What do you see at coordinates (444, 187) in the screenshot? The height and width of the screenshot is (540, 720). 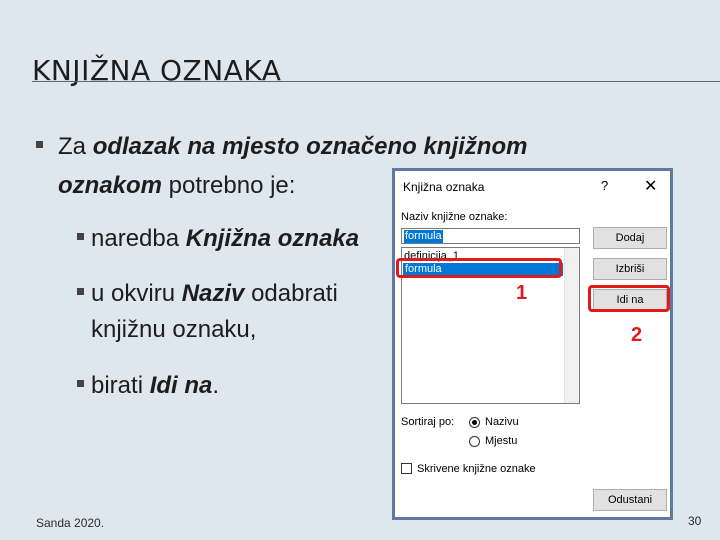 I see `dialog-title: Knjižna oznaka` at bounding box center [444, 187].